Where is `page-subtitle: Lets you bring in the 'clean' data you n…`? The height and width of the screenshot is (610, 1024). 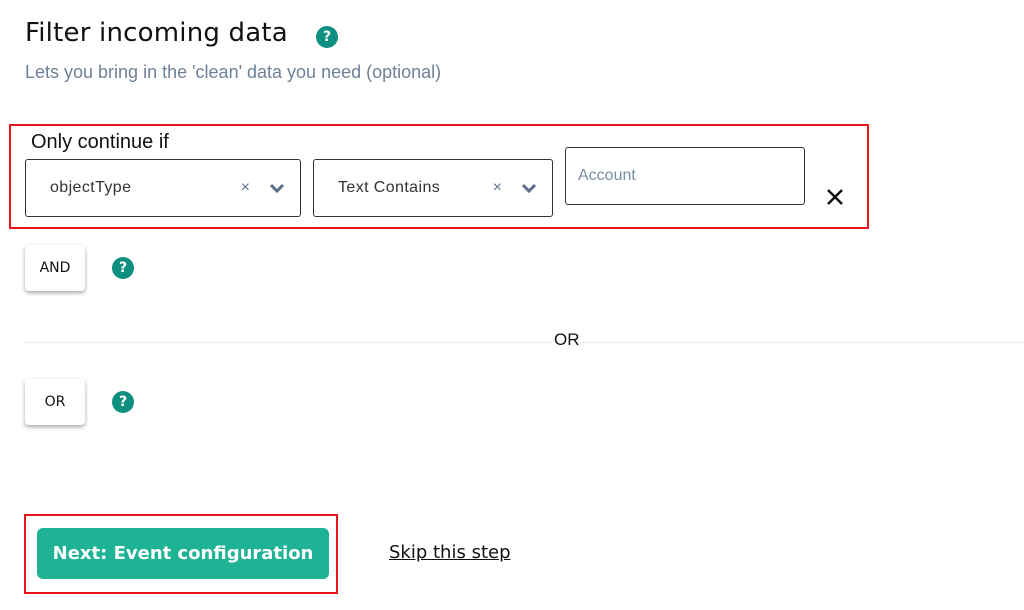 page-subtitle: Lets you bring in the 'clean' data you n… is located at coordinates (233, 72).